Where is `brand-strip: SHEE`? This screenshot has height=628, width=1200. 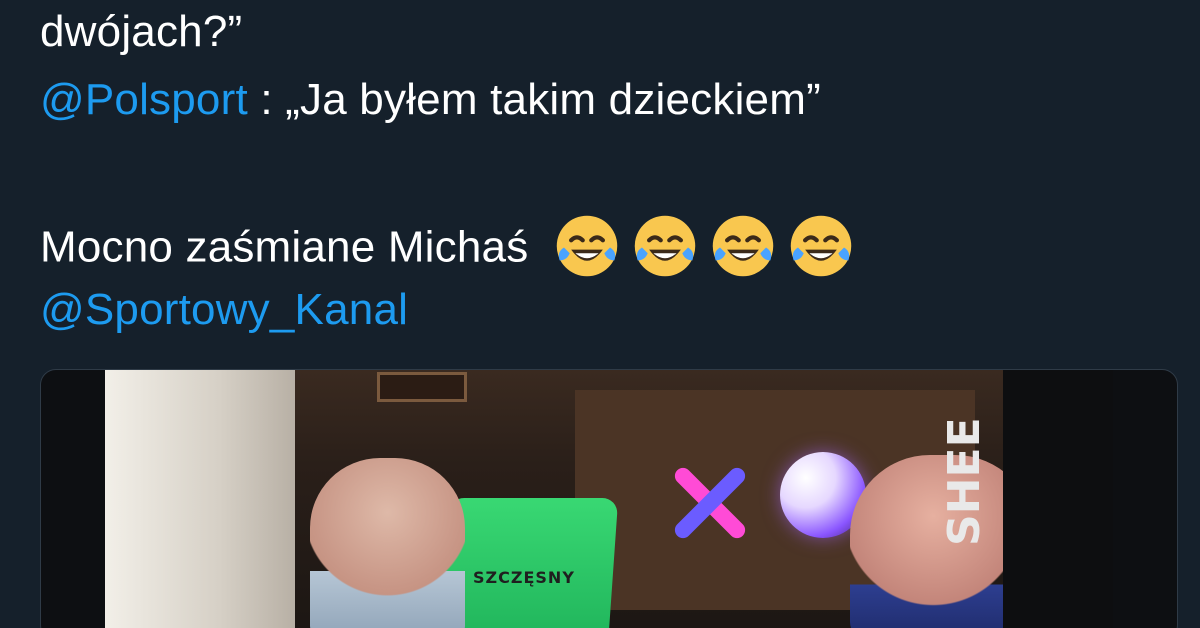
brand-strip: SHEE is located at coordinates (1026, 499).